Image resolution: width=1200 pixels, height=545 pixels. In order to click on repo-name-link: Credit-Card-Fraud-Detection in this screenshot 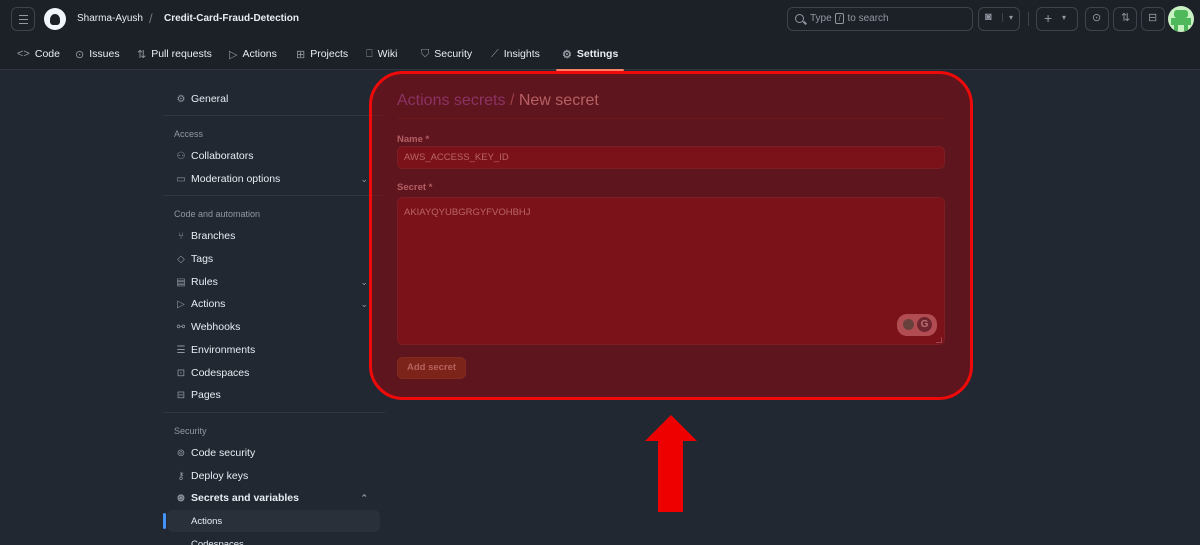, I will do `click(231, 18)`.